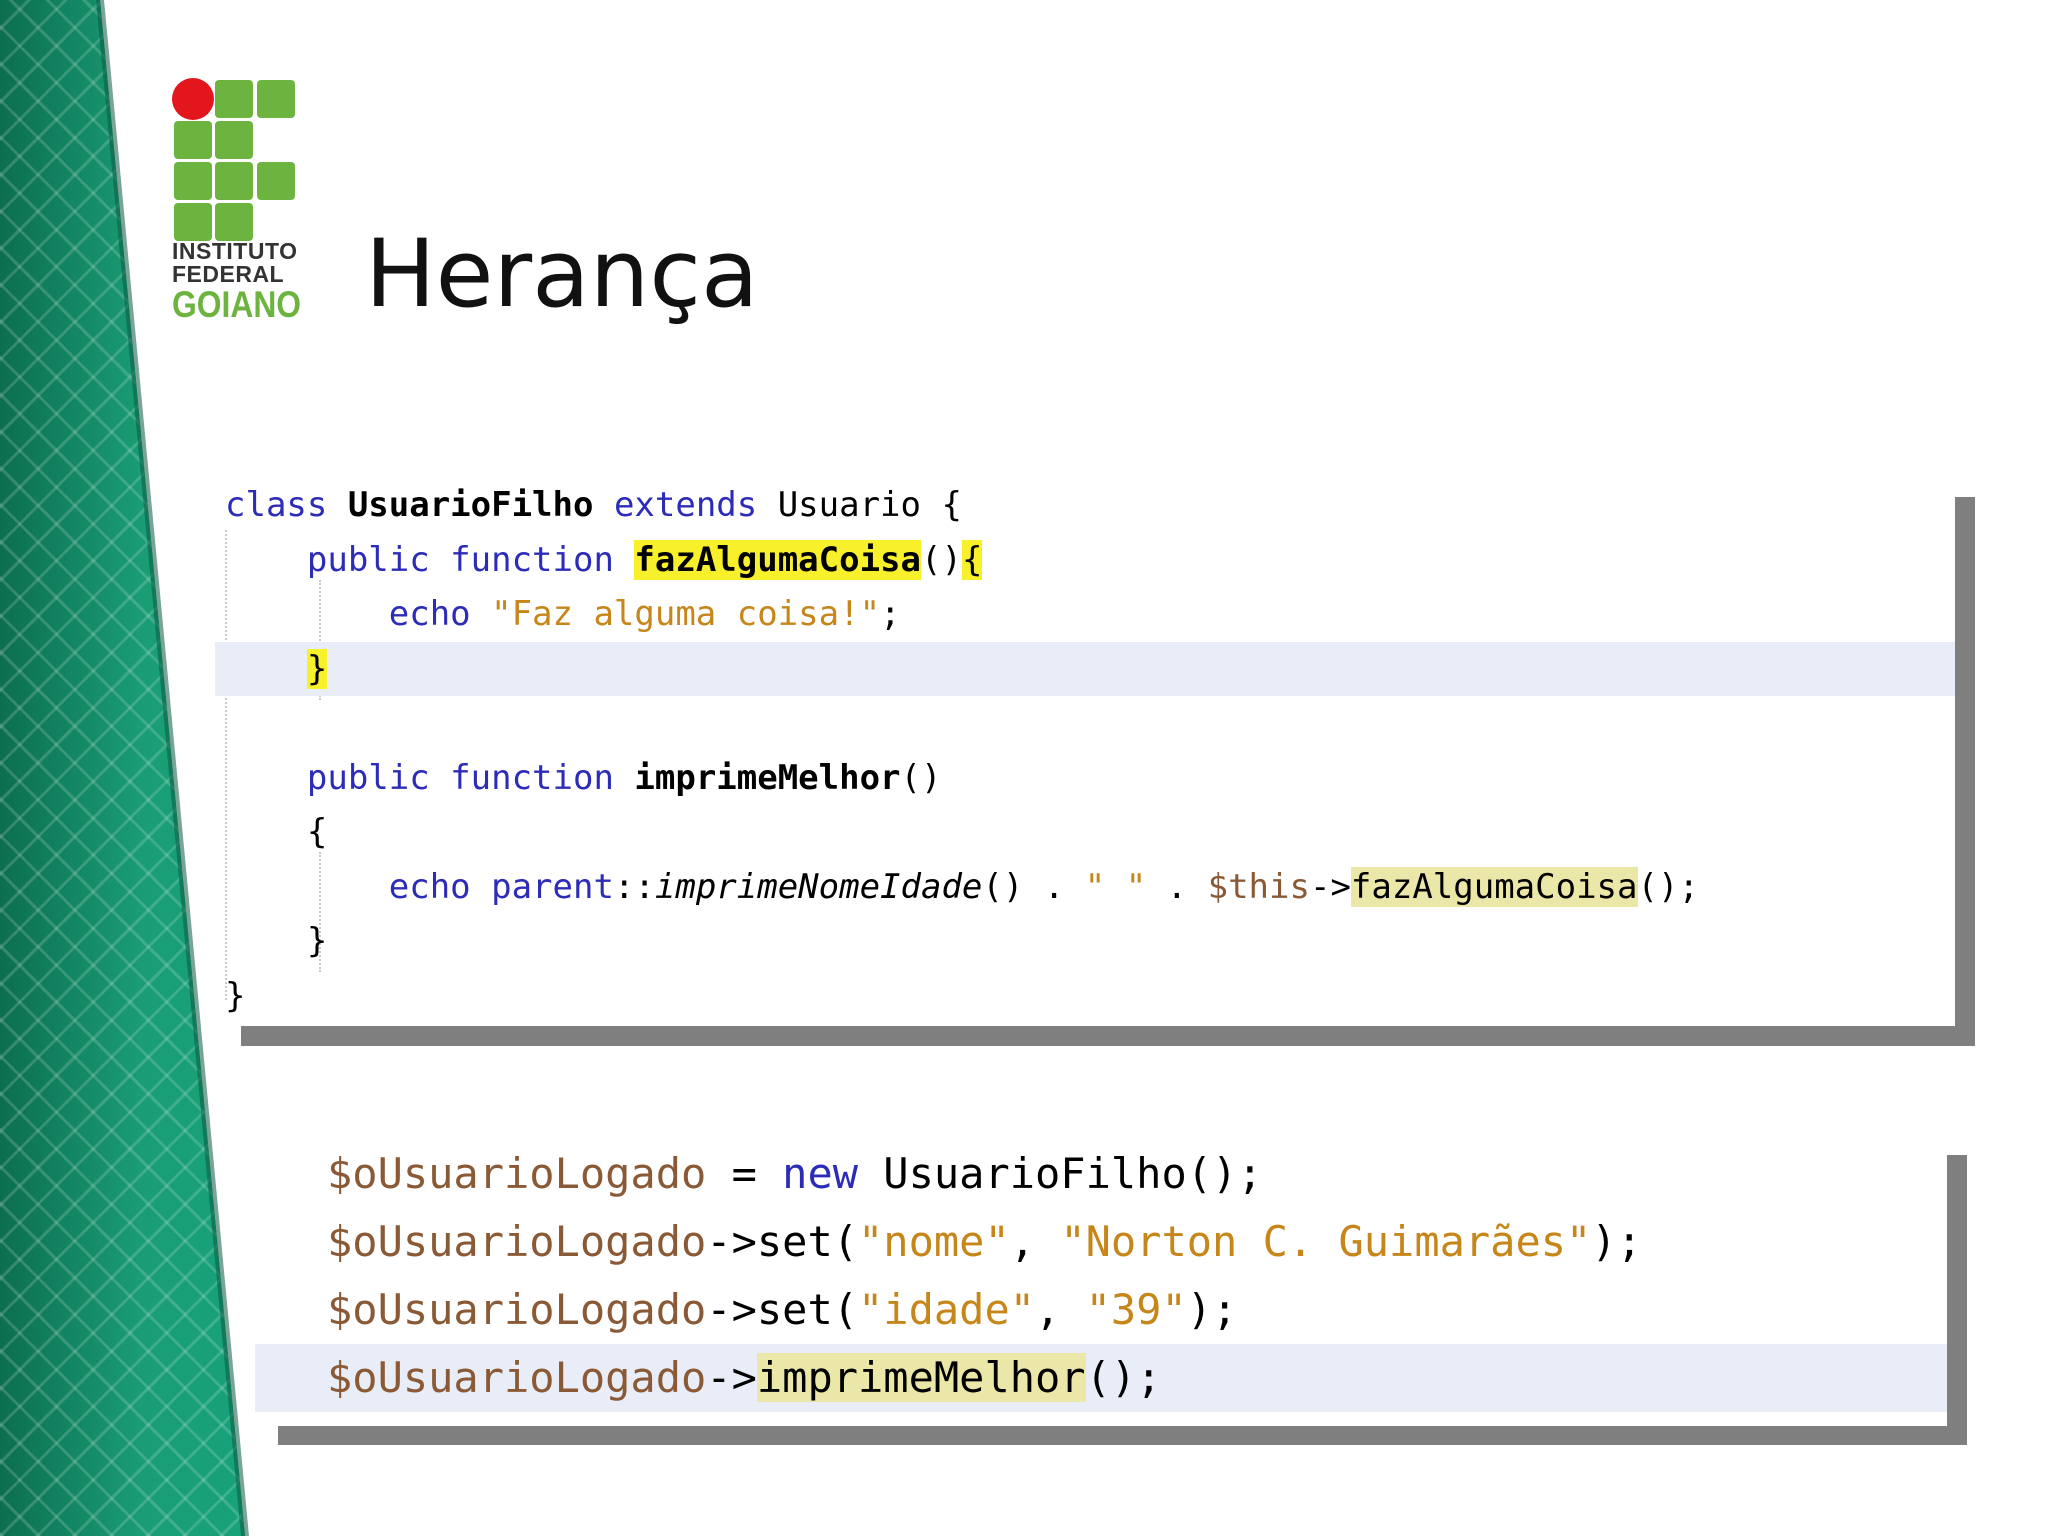 The width and height of the screenshot is (2048, 1536). I want to click on slide-title: Herança, so click(562, 274).